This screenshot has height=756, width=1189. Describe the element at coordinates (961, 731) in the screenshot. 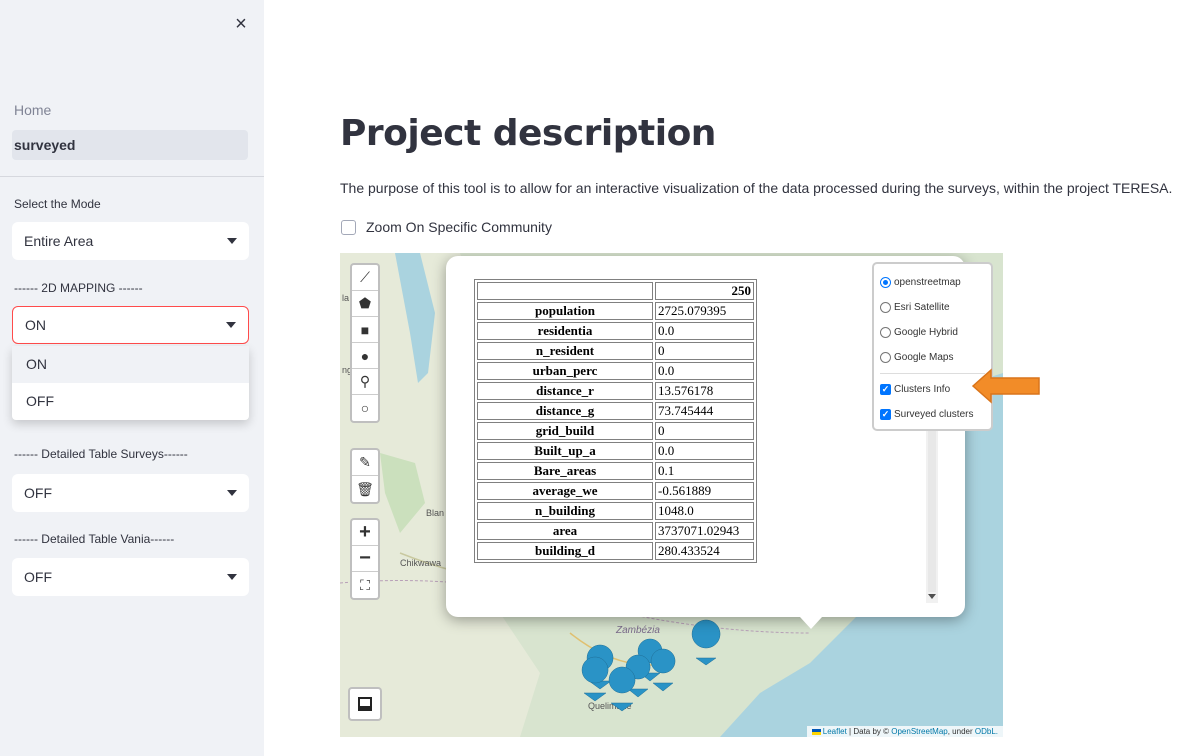

I see `attribution-text: , under` at that location.